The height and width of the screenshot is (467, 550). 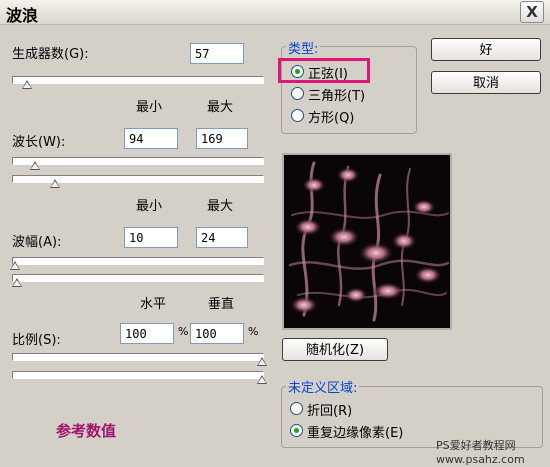 I want to click on wavelength-min-input: 94, so click(x=151, y=138).